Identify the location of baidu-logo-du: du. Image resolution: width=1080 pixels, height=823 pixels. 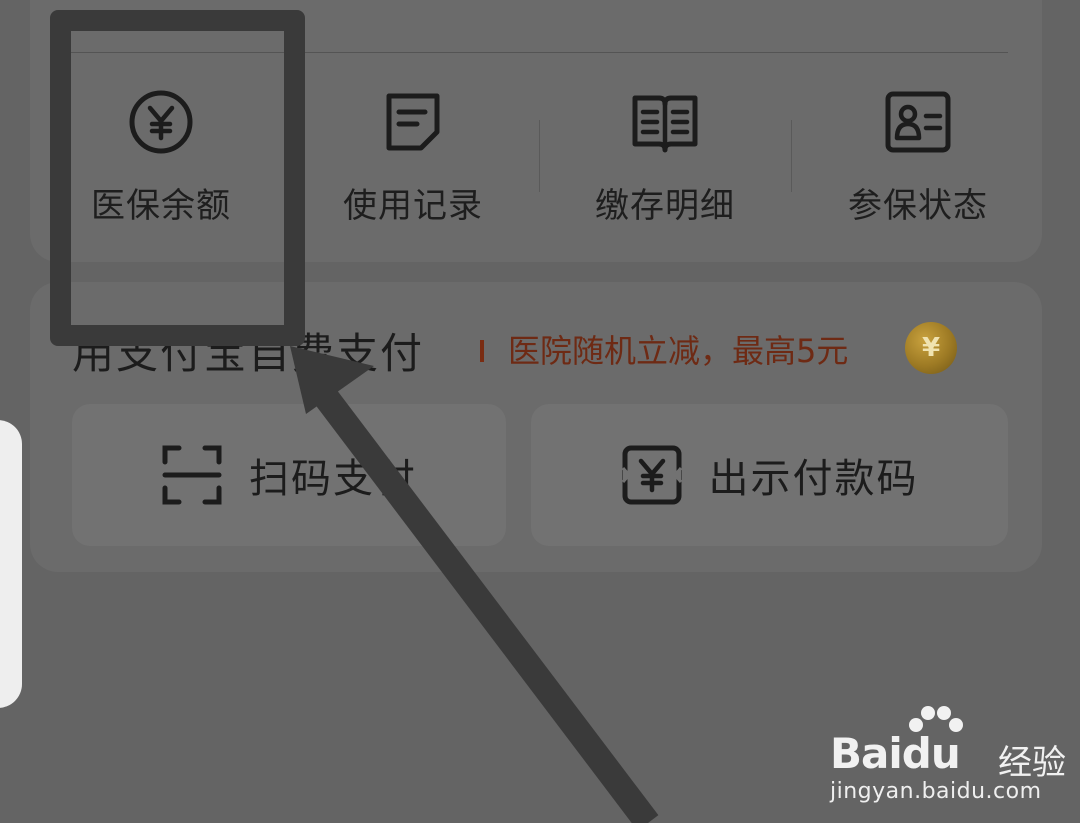
(931, 753).